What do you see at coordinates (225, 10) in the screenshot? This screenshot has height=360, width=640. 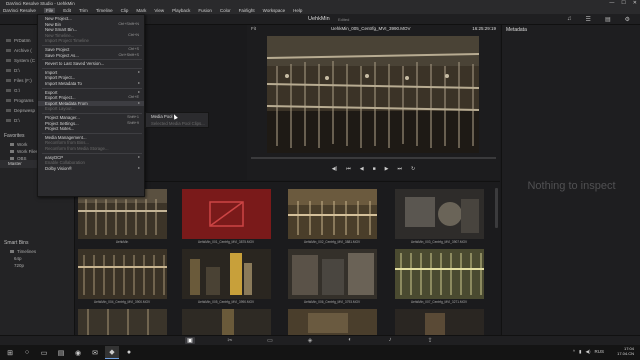 I see `menu-color: Color` at bounding box center [225, 10].